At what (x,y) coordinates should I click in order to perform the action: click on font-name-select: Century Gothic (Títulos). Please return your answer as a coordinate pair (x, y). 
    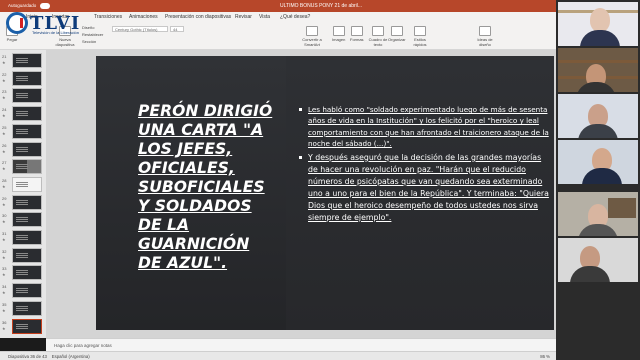
    Looking at the image, I should click on (140, 29).